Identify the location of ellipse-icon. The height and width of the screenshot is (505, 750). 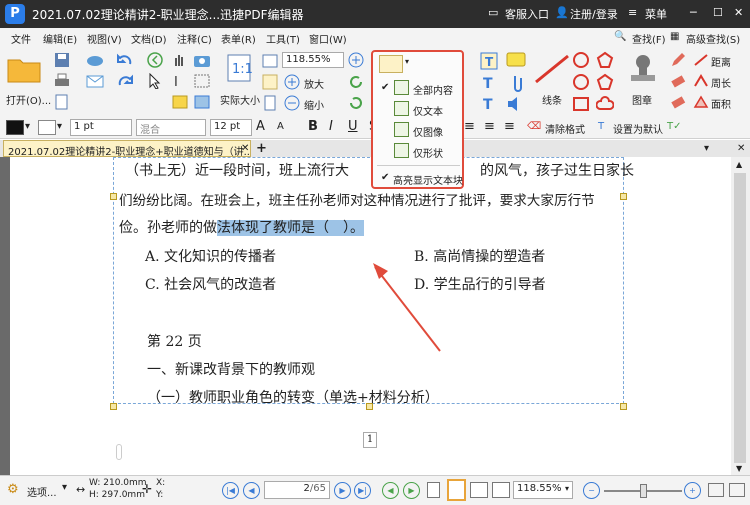
(581, 60).